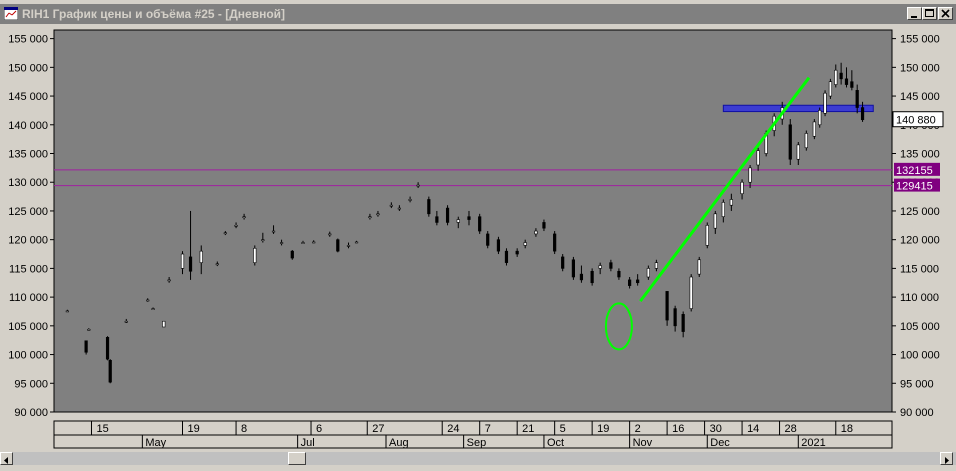 Image resolution: width=956 pixels, height=471 pixels. I want to click on y-tick-label-right: 120 000, so click(920, 241).